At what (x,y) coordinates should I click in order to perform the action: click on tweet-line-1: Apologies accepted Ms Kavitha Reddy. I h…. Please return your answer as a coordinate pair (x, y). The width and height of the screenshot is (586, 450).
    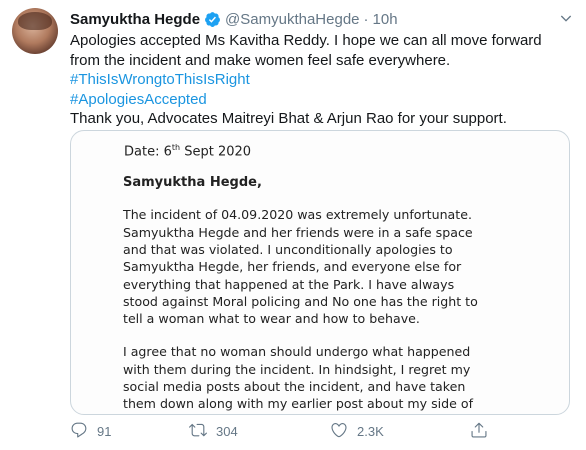
    Looking at the image, I should click on (306, 40).